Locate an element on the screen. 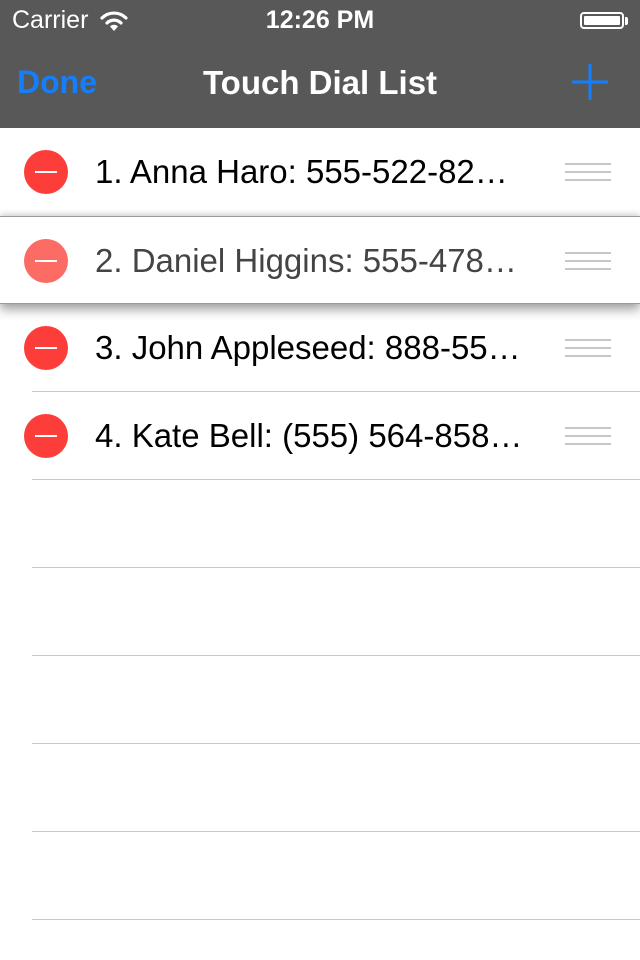 Image resolution: width=640 pixels, height=960 pixels. header: Carrier 12:26 PM Done Touch Dial List is located at coordinates (320, 64).